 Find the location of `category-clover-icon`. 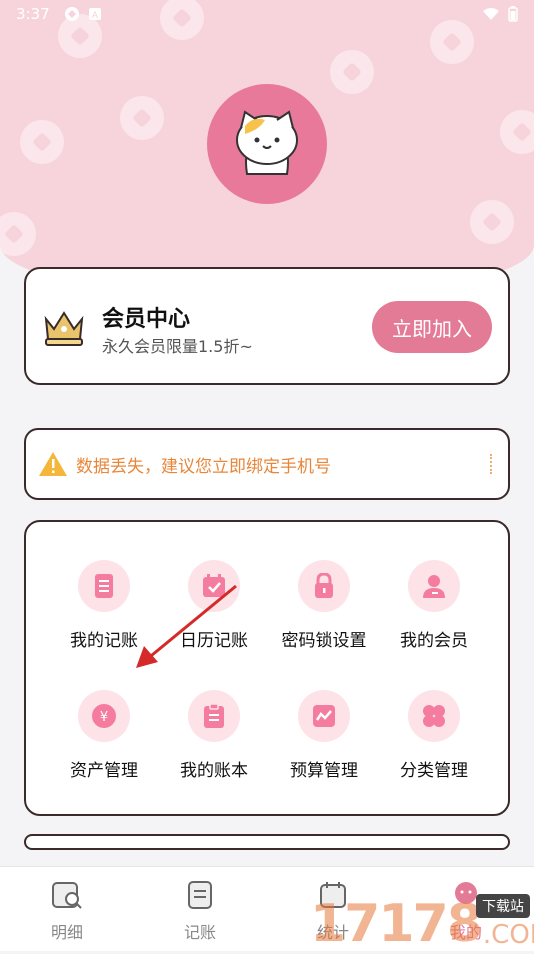

category-clover-icon is located at coordinates (434, 716).